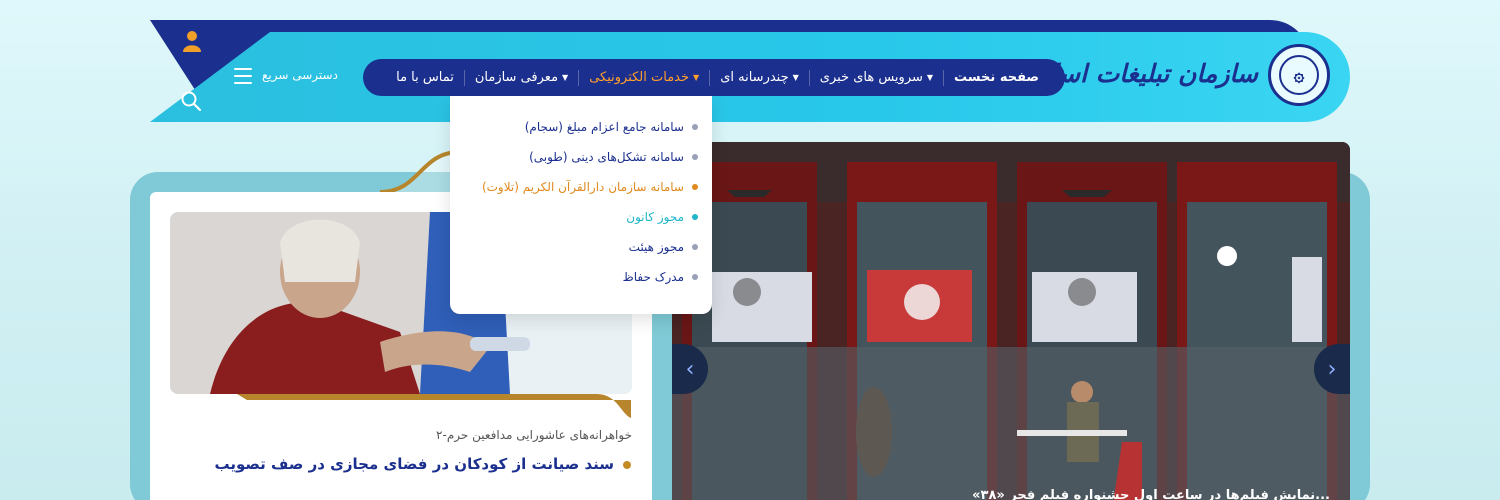 Image resolution: width=1500 pixels, height=500 pixels. What do you see at coordinates (606, 157) in the screenshot?
I see `dropdown-item-label: سامانه تشکل‌های دینی (طوبی)` at bounding box center [606, 157].